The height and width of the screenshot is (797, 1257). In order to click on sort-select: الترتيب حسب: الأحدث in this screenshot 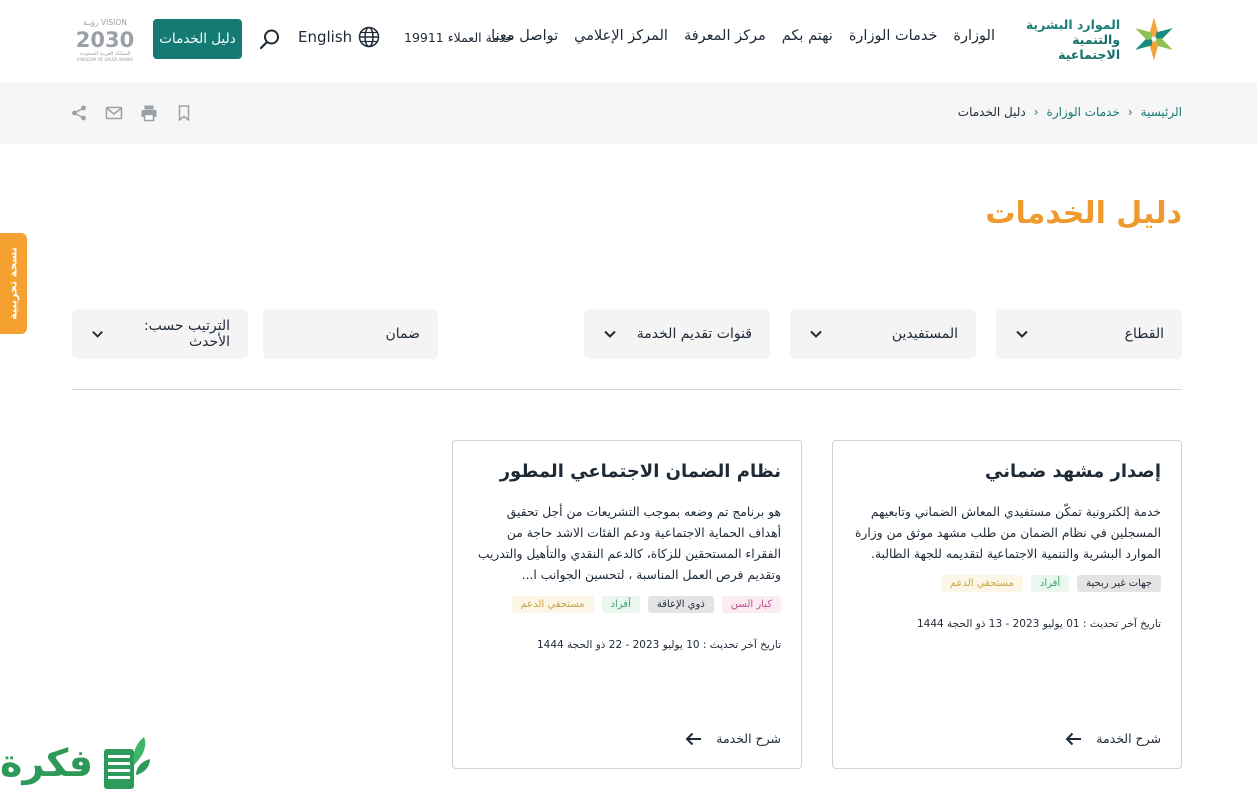, I will do `click(160, 334)`.